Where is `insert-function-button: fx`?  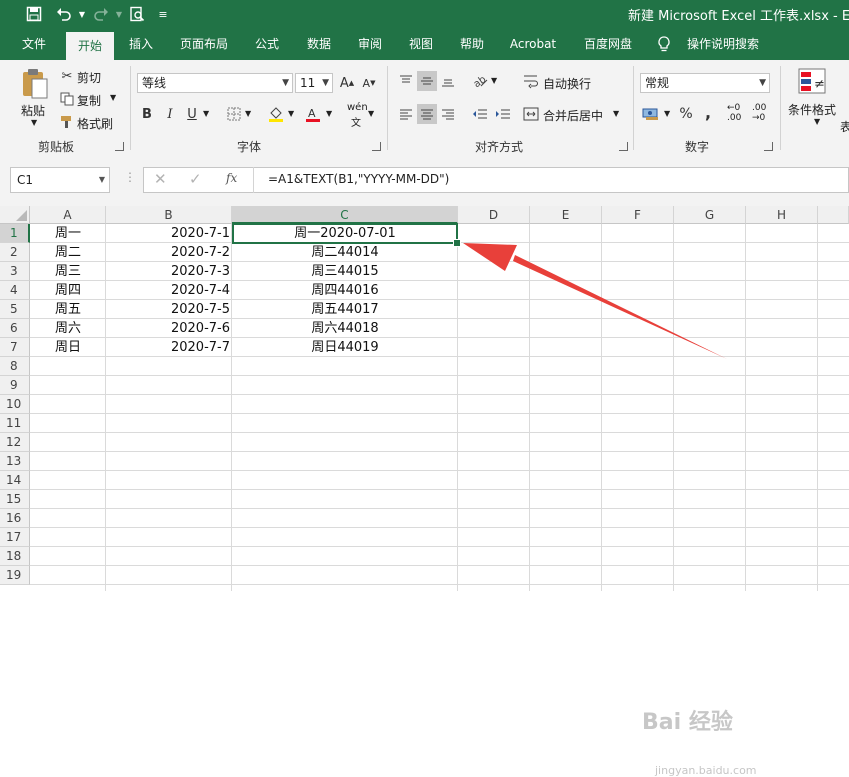
insert-function-button: fx is located at coordinates (231, 178).